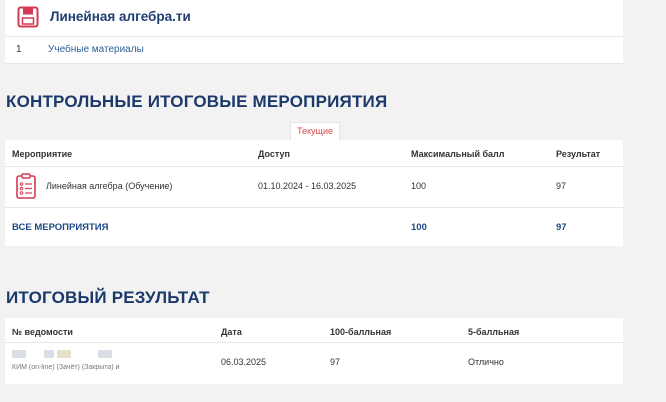 Image resolution: width=666 pixels, height=402 pixels. I want to click on result-score-100: 97, so click(335, 362).